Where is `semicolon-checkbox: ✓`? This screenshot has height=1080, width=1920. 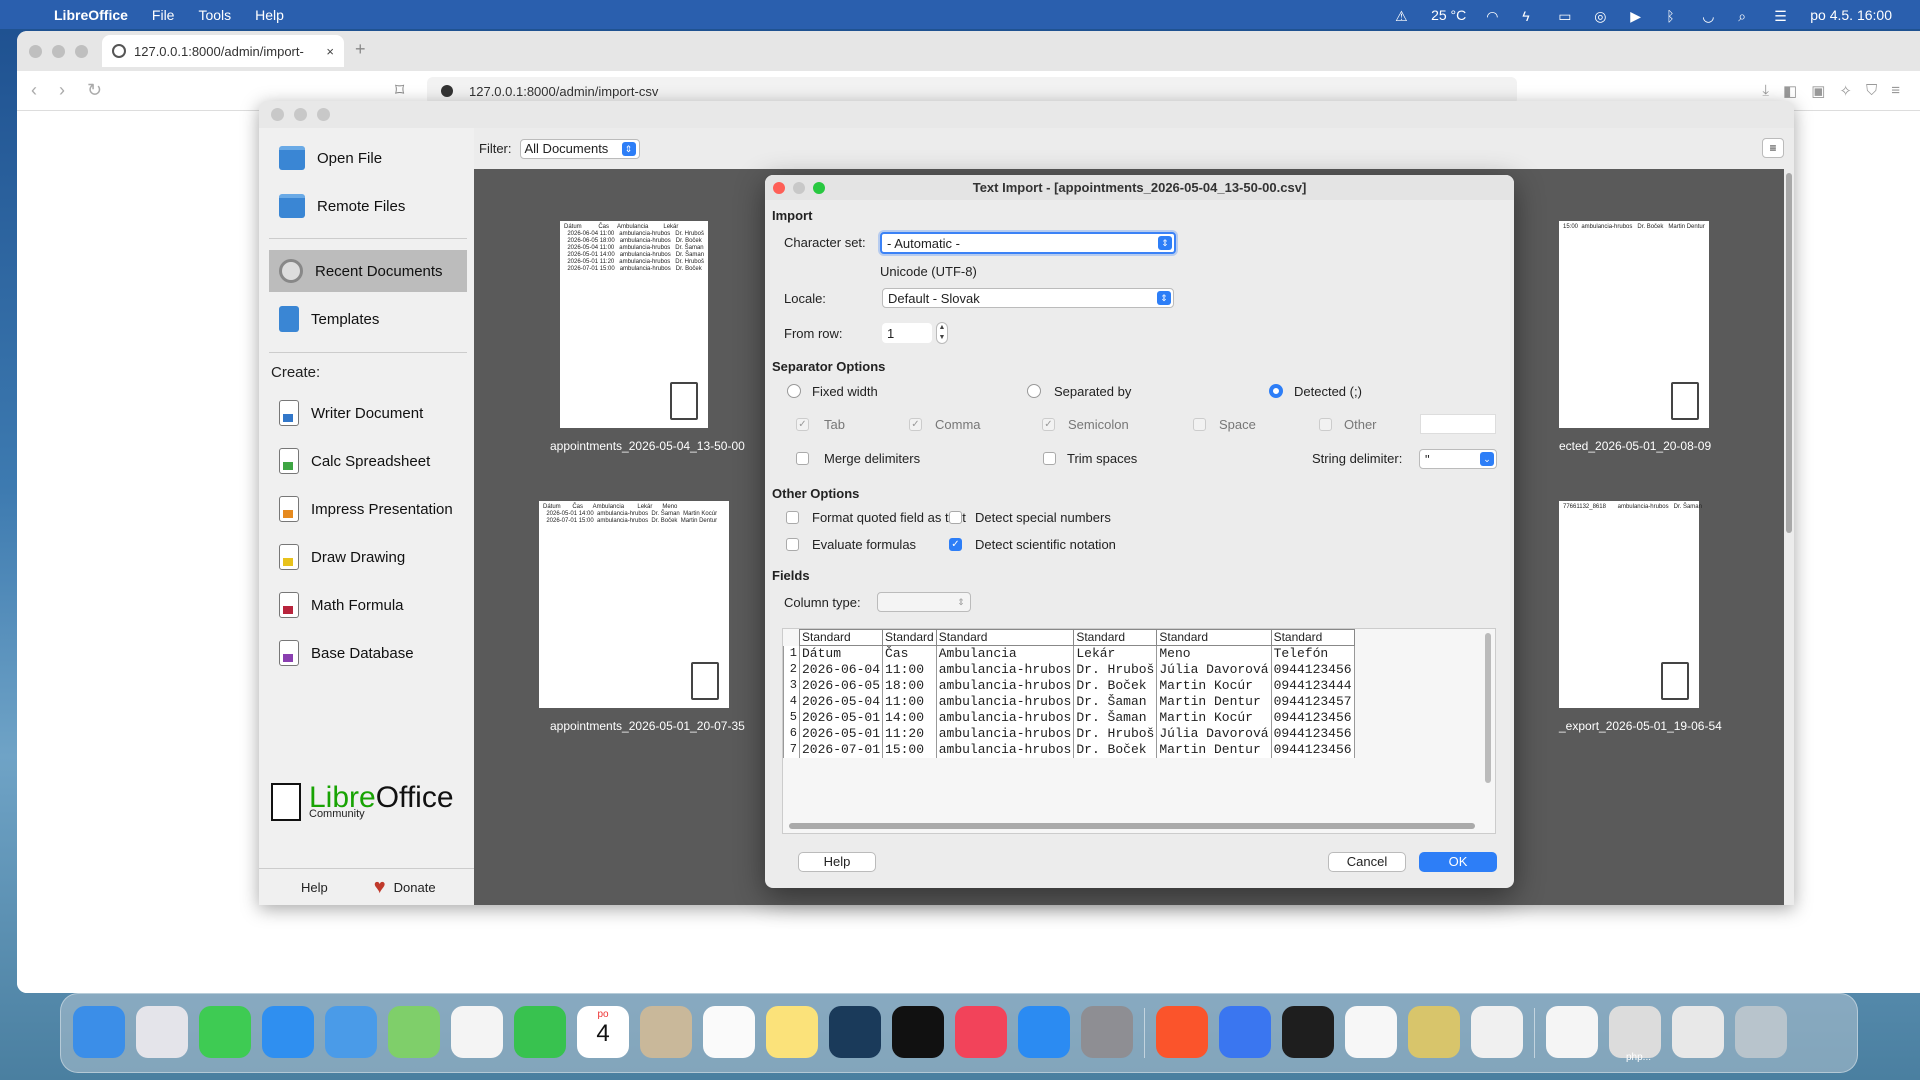
semicolon-checkbox: ✓ is located at coordinates (1048, 424).